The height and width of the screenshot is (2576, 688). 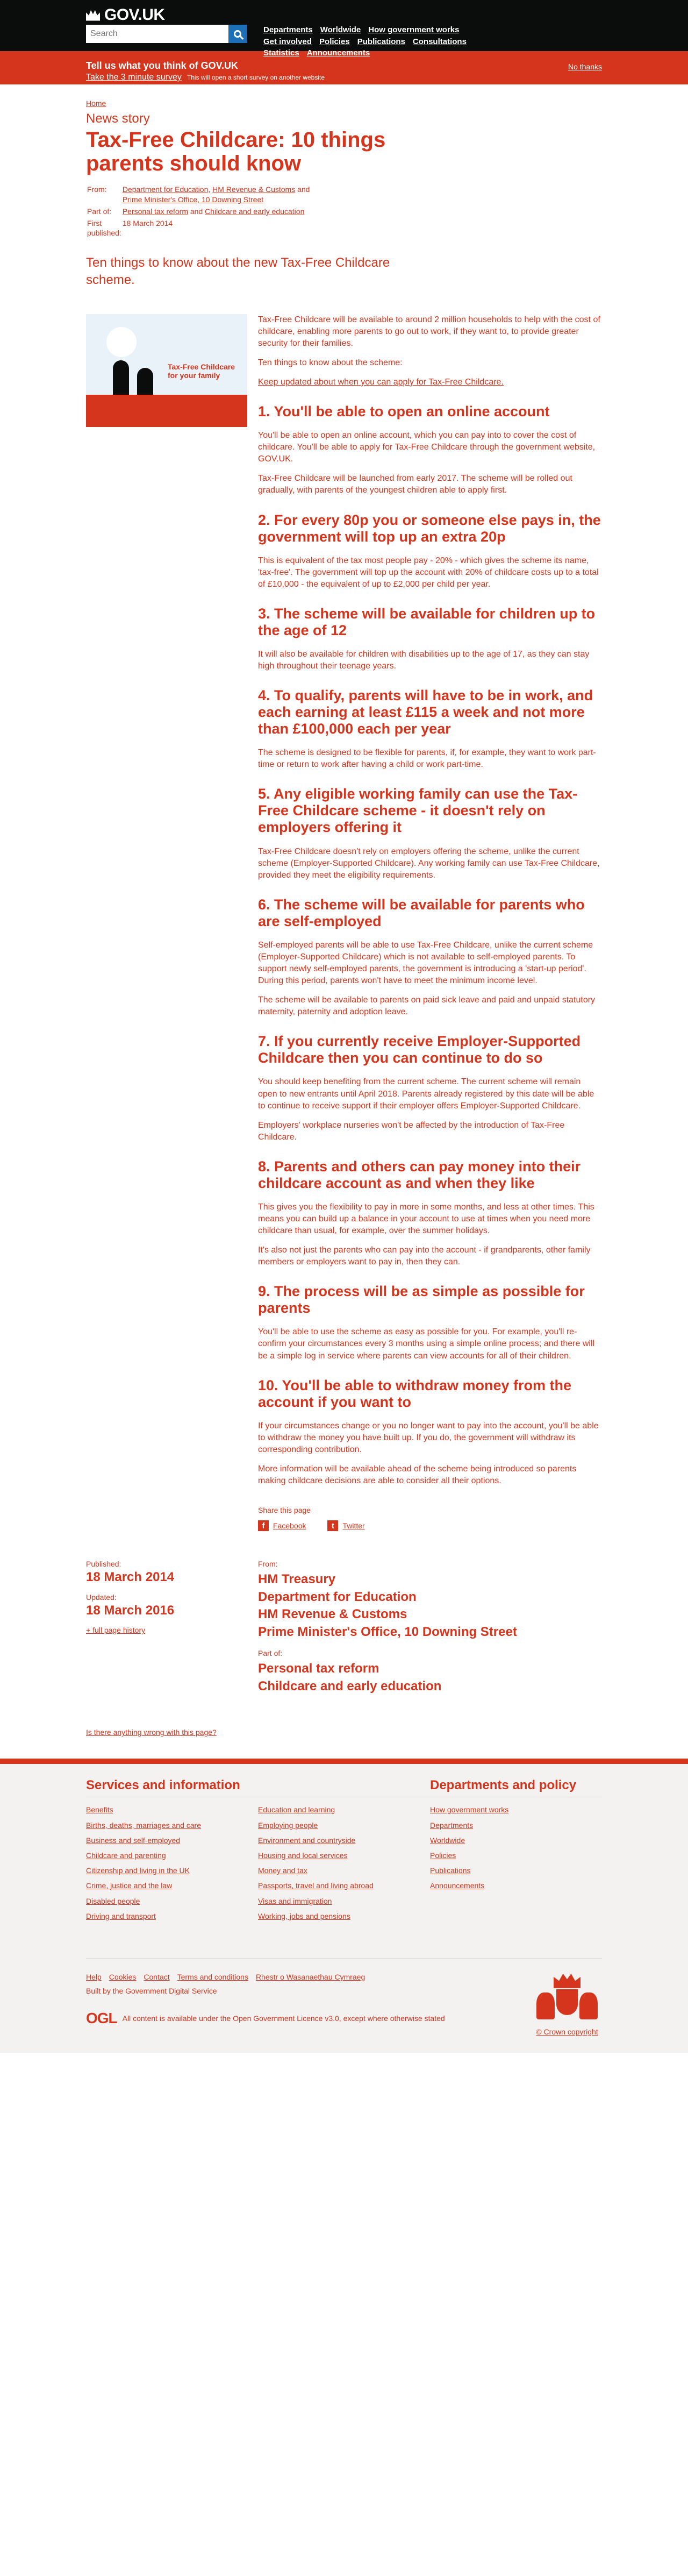 What do you see at coordinates (344, 1840) in the screenshot?
I see `footer-service-link: Environment and countryside` at bounding box center [344, 1840].